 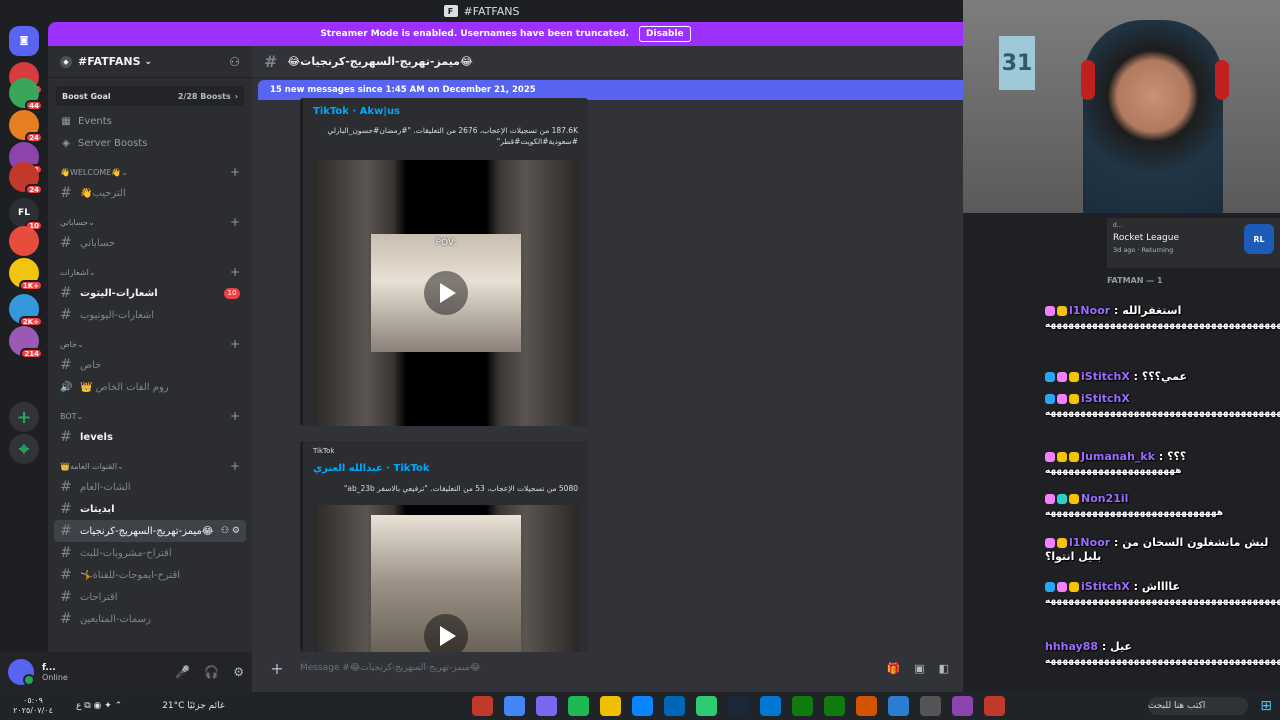 I want to click on channel-category: BOT ⌄ +, so click(x=150, y=416).